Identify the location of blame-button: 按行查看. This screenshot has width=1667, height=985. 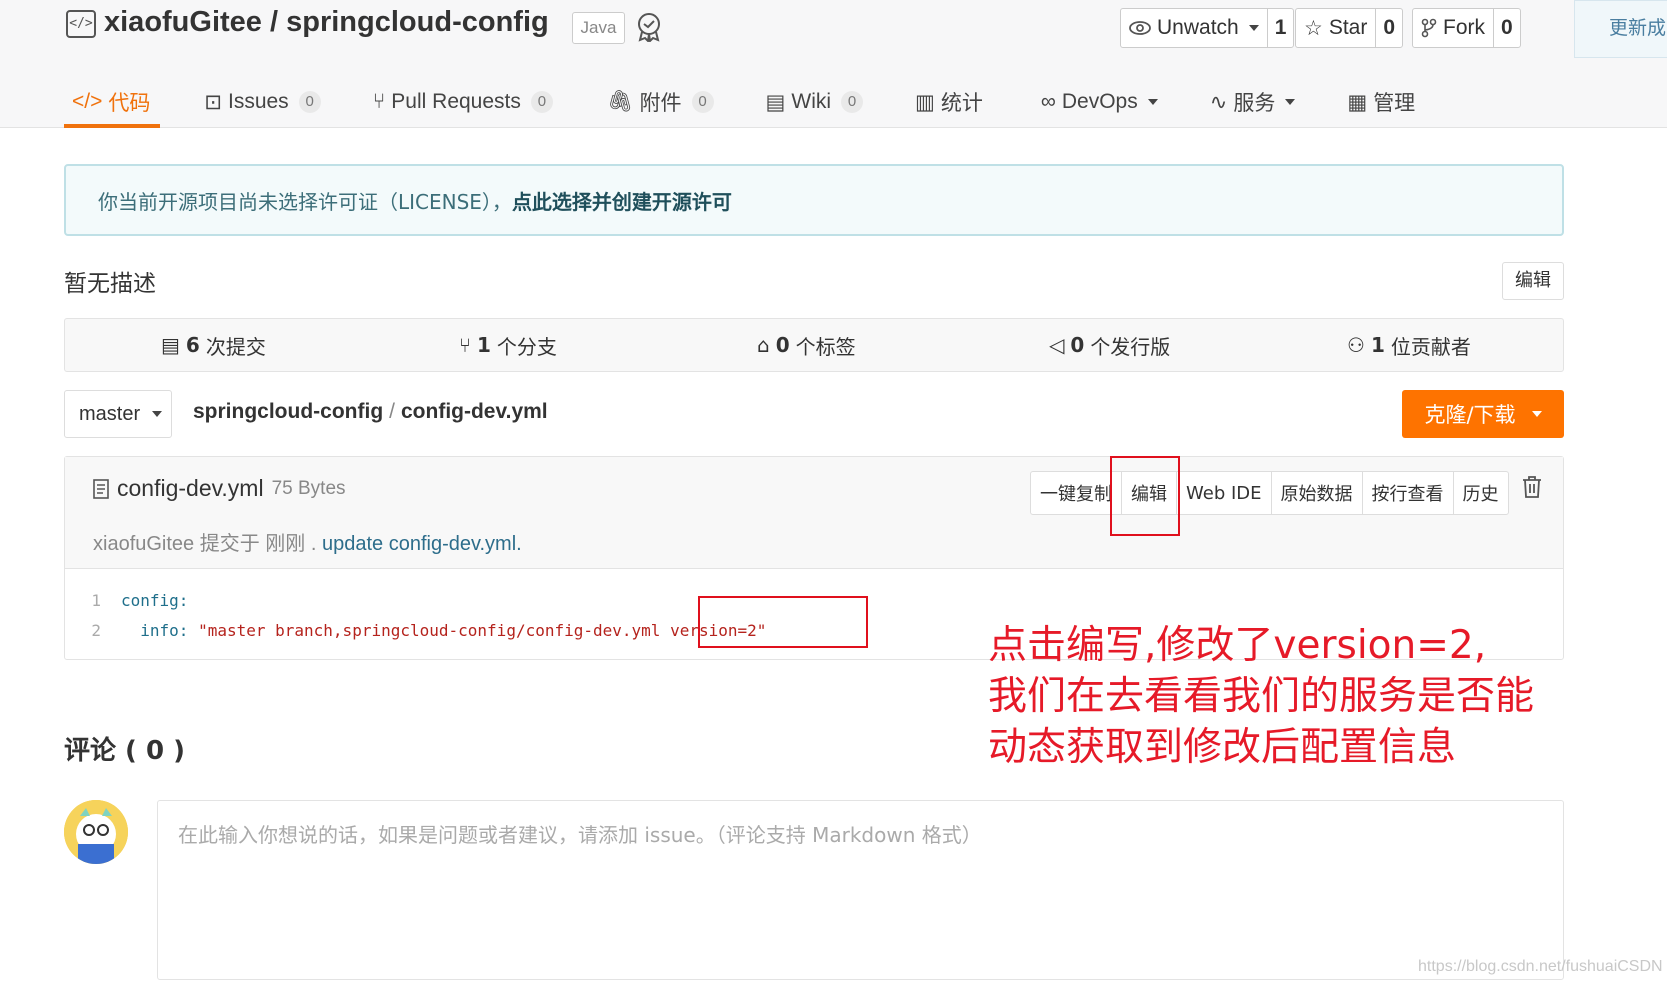
(1408, 493).